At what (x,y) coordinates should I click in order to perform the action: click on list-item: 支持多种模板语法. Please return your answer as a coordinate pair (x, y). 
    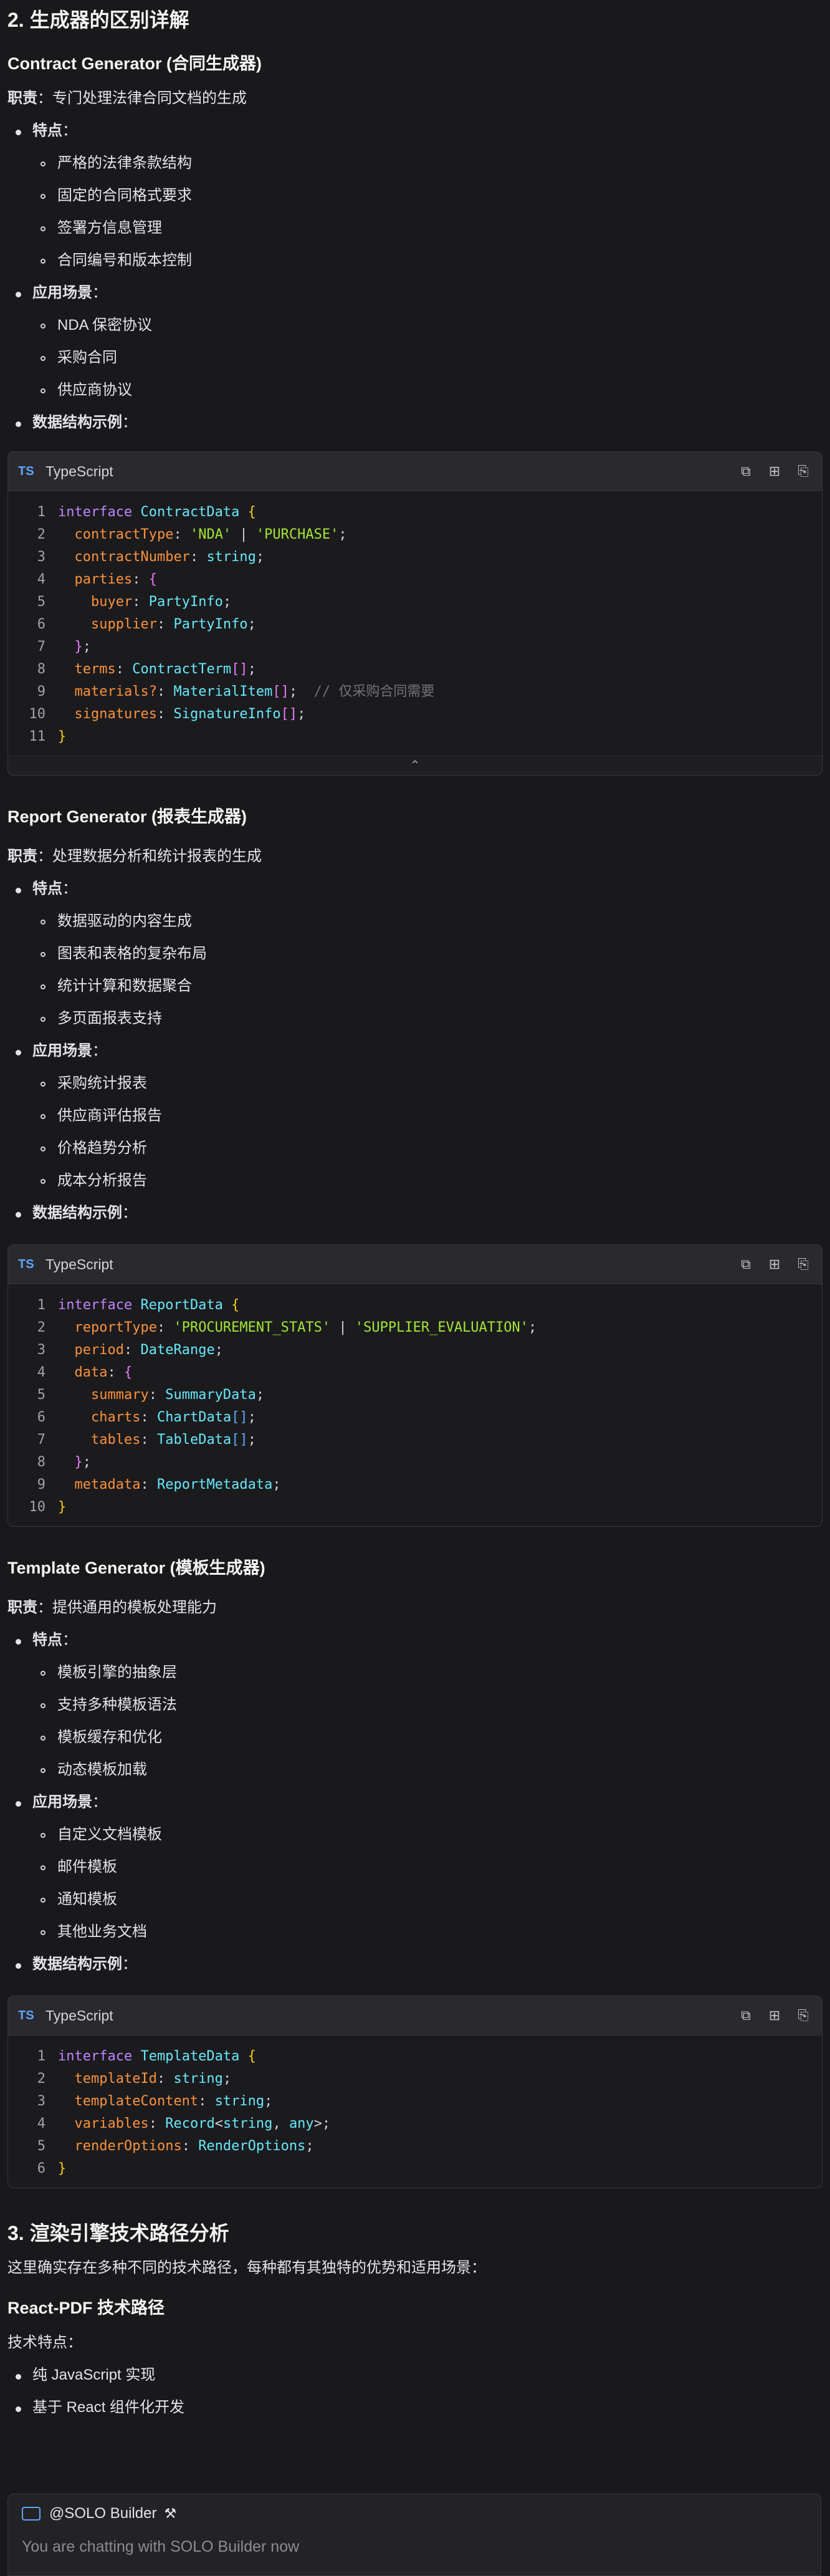
    Looking at the image, I should click on (415, 1709).